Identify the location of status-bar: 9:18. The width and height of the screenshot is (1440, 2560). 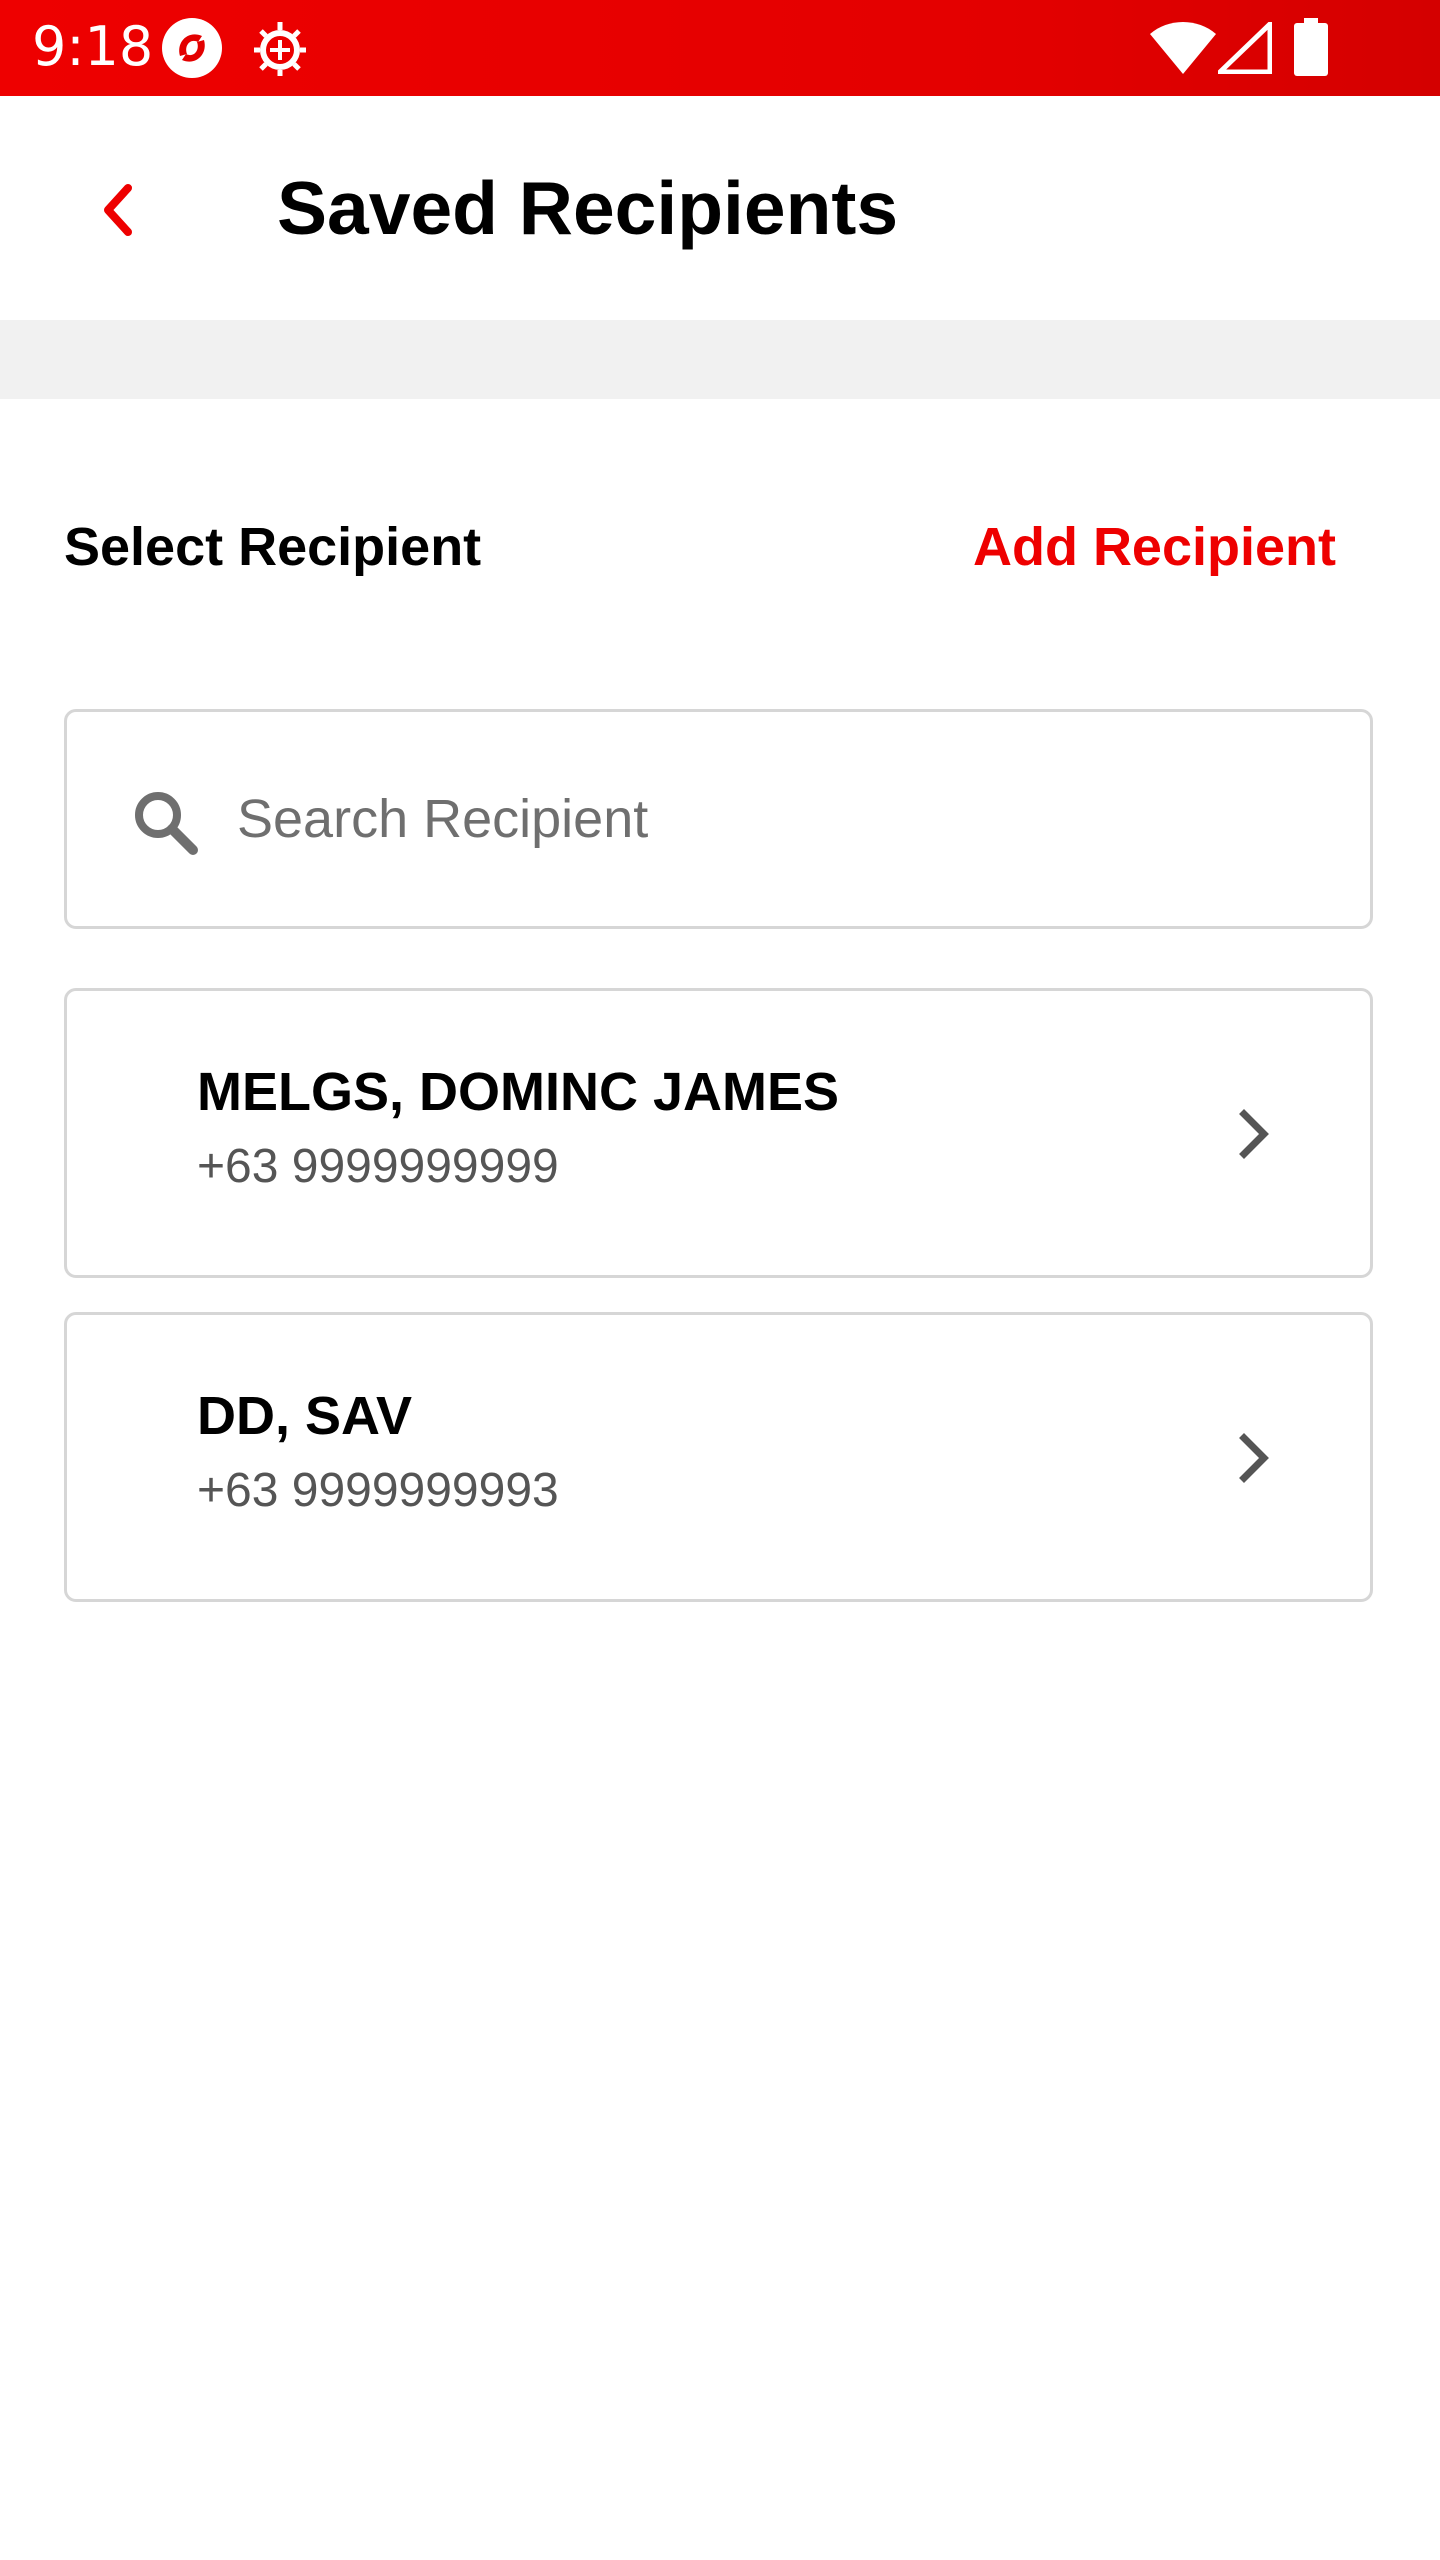
(720, 48).